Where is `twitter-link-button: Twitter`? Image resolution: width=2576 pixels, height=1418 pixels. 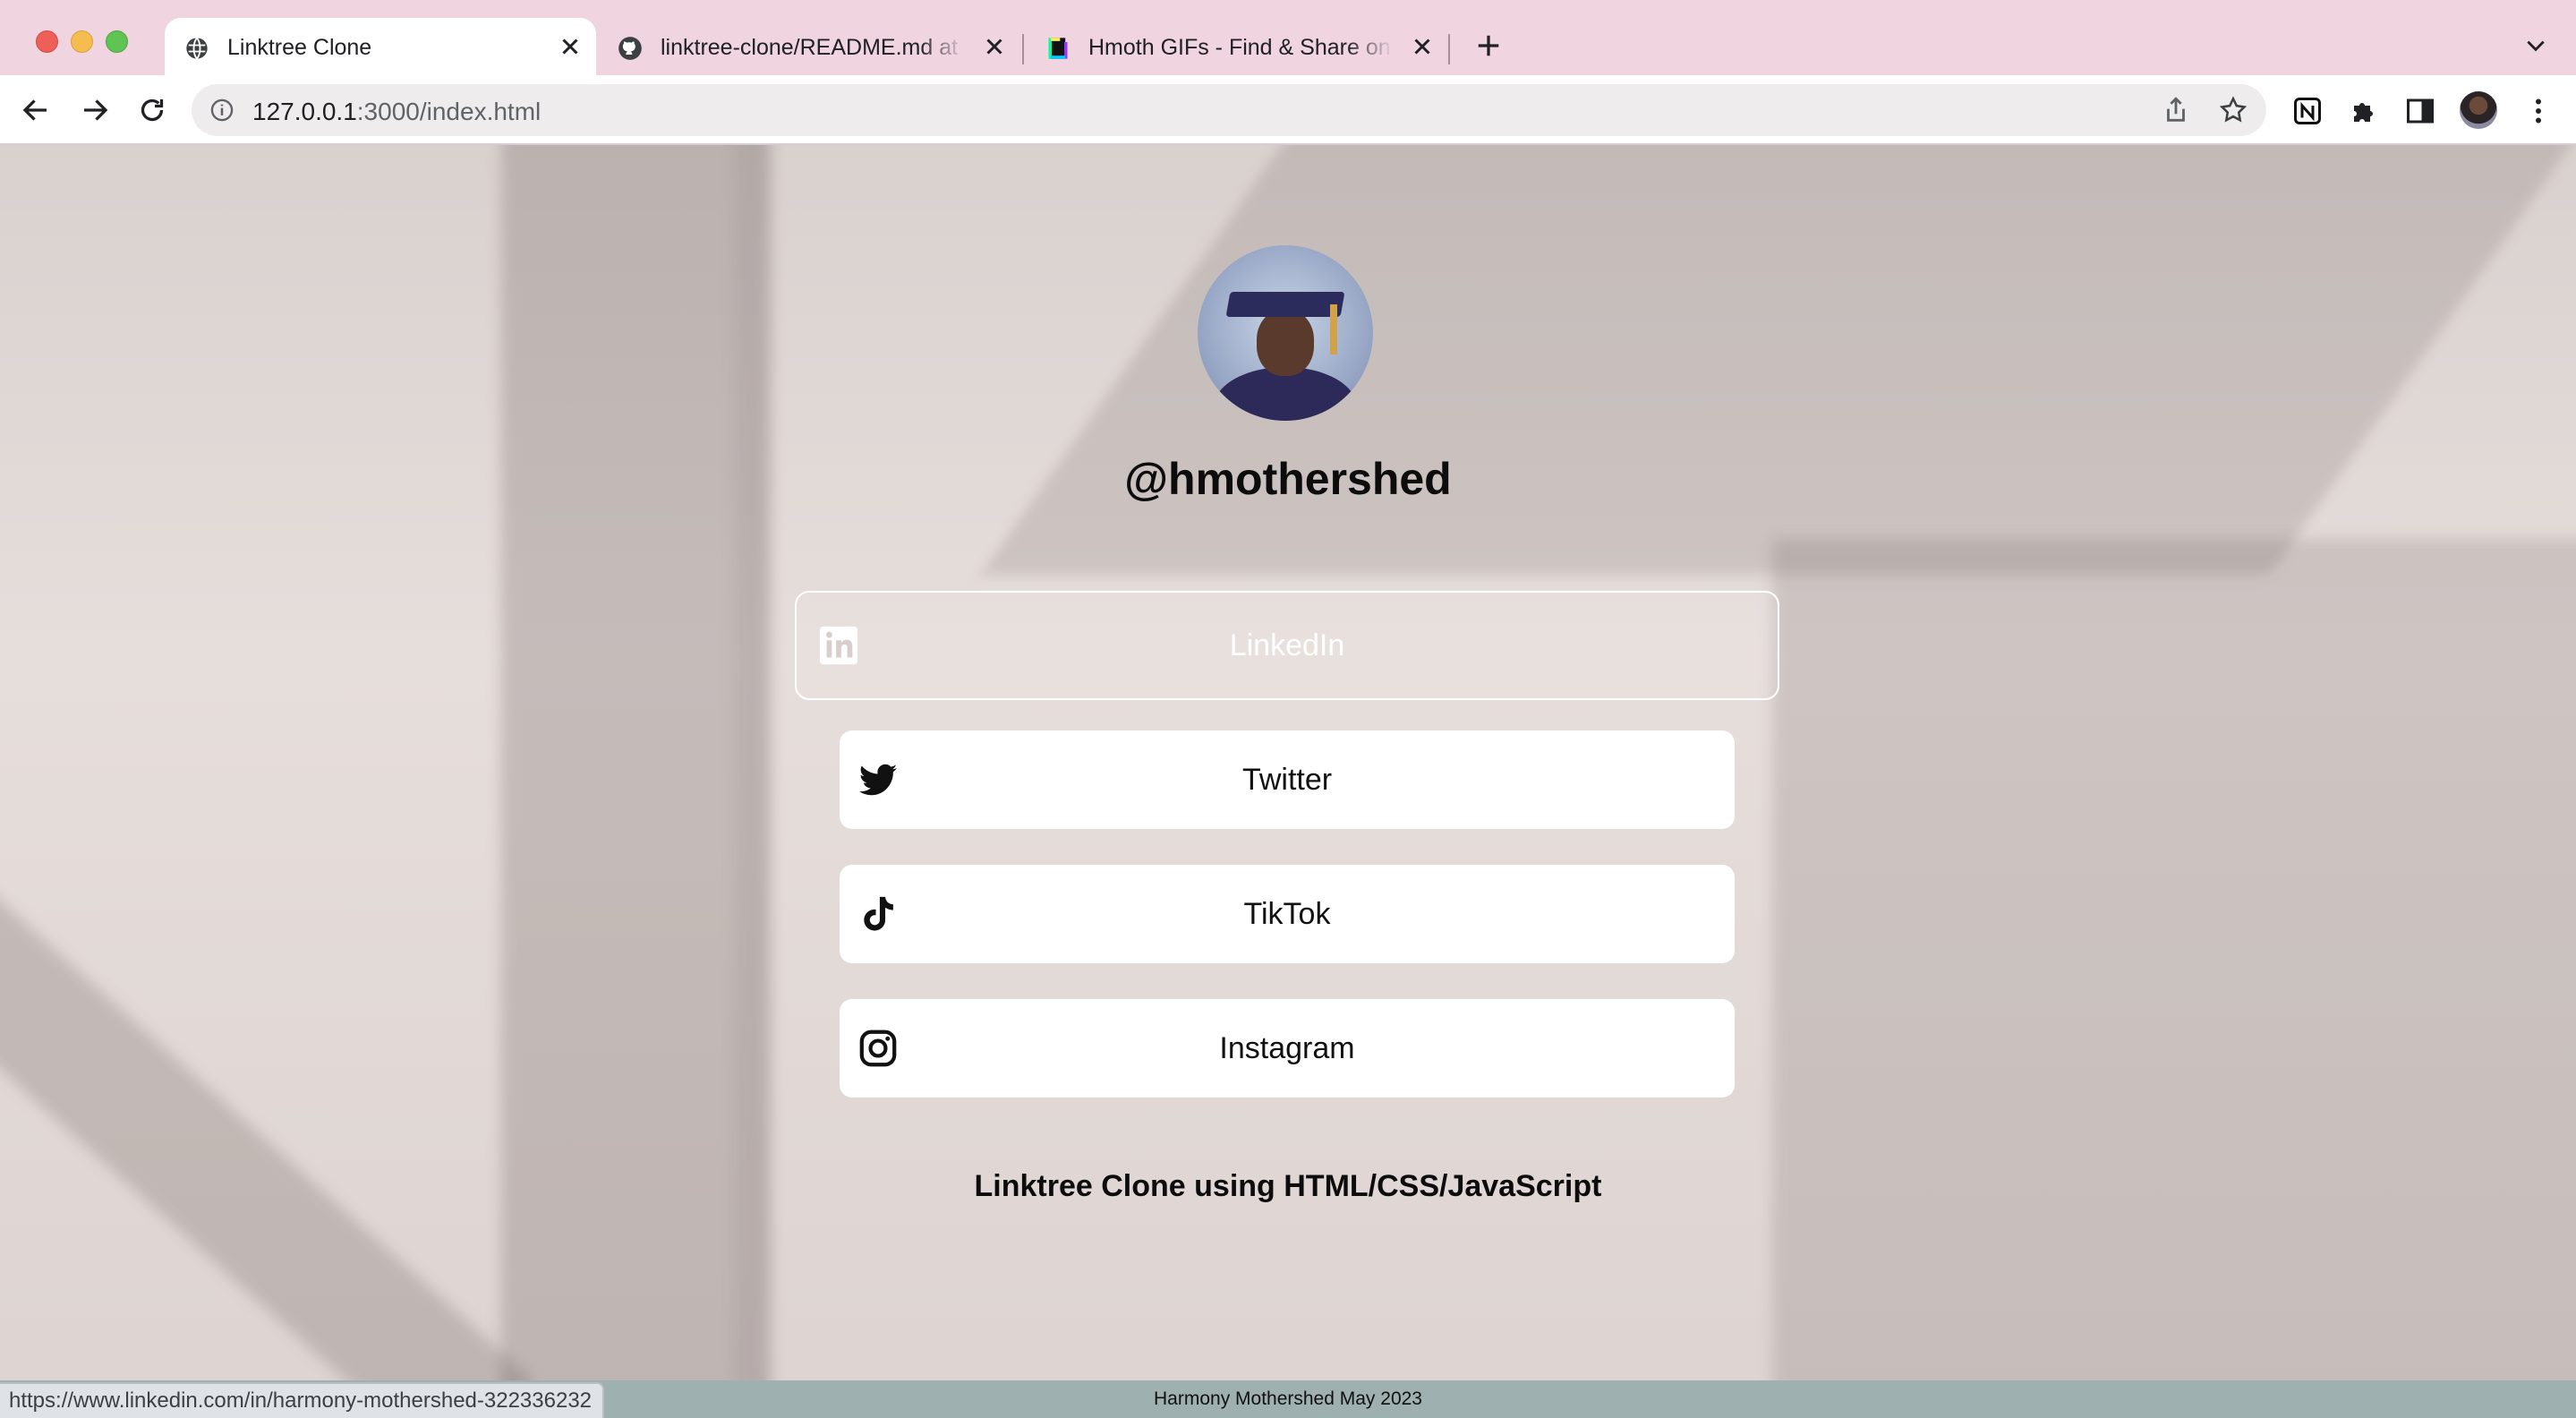 twitter-link-button: Twitter is located at coordinates (1287, 779).